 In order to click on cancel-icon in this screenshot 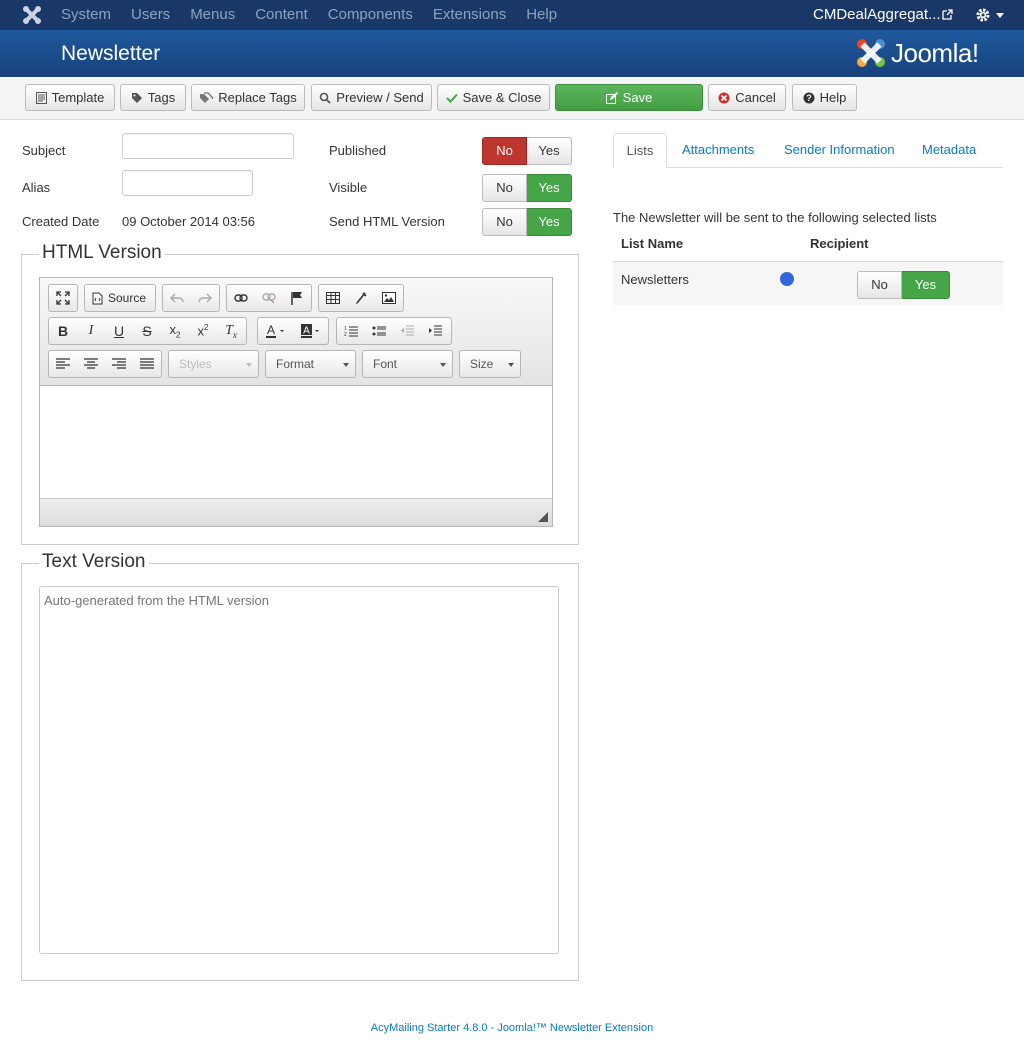, I will do `click(724, 97)`.